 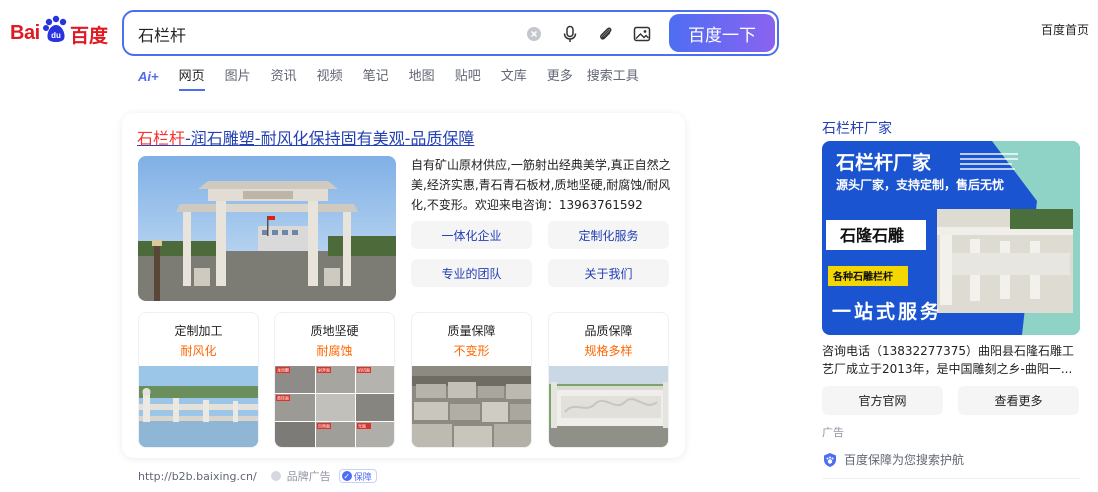 What do you see at coordinates (198, 406) in the screenshot?
I see `balustrade-bridge-image` at bounding box center [198, 406].